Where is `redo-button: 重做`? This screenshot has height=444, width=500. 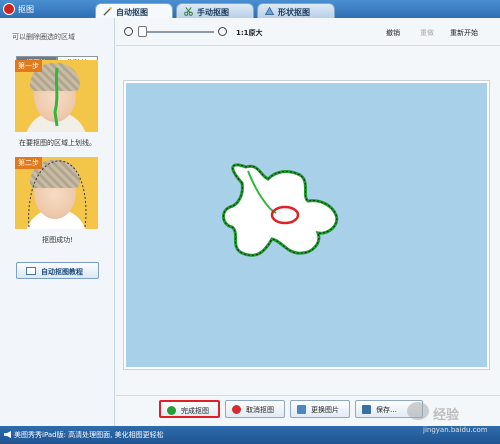 redo-button: 重做 is located at coordinates (427, 33).